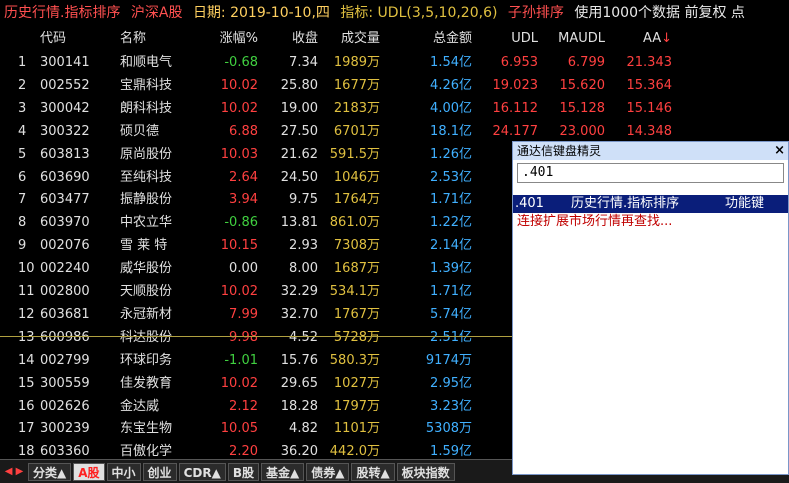 This screenshot has width=789, height=483. What do you see at coordinates (22, 154) in the screenshot?
I see `row-index: 5` at bounding box center [22, 154].